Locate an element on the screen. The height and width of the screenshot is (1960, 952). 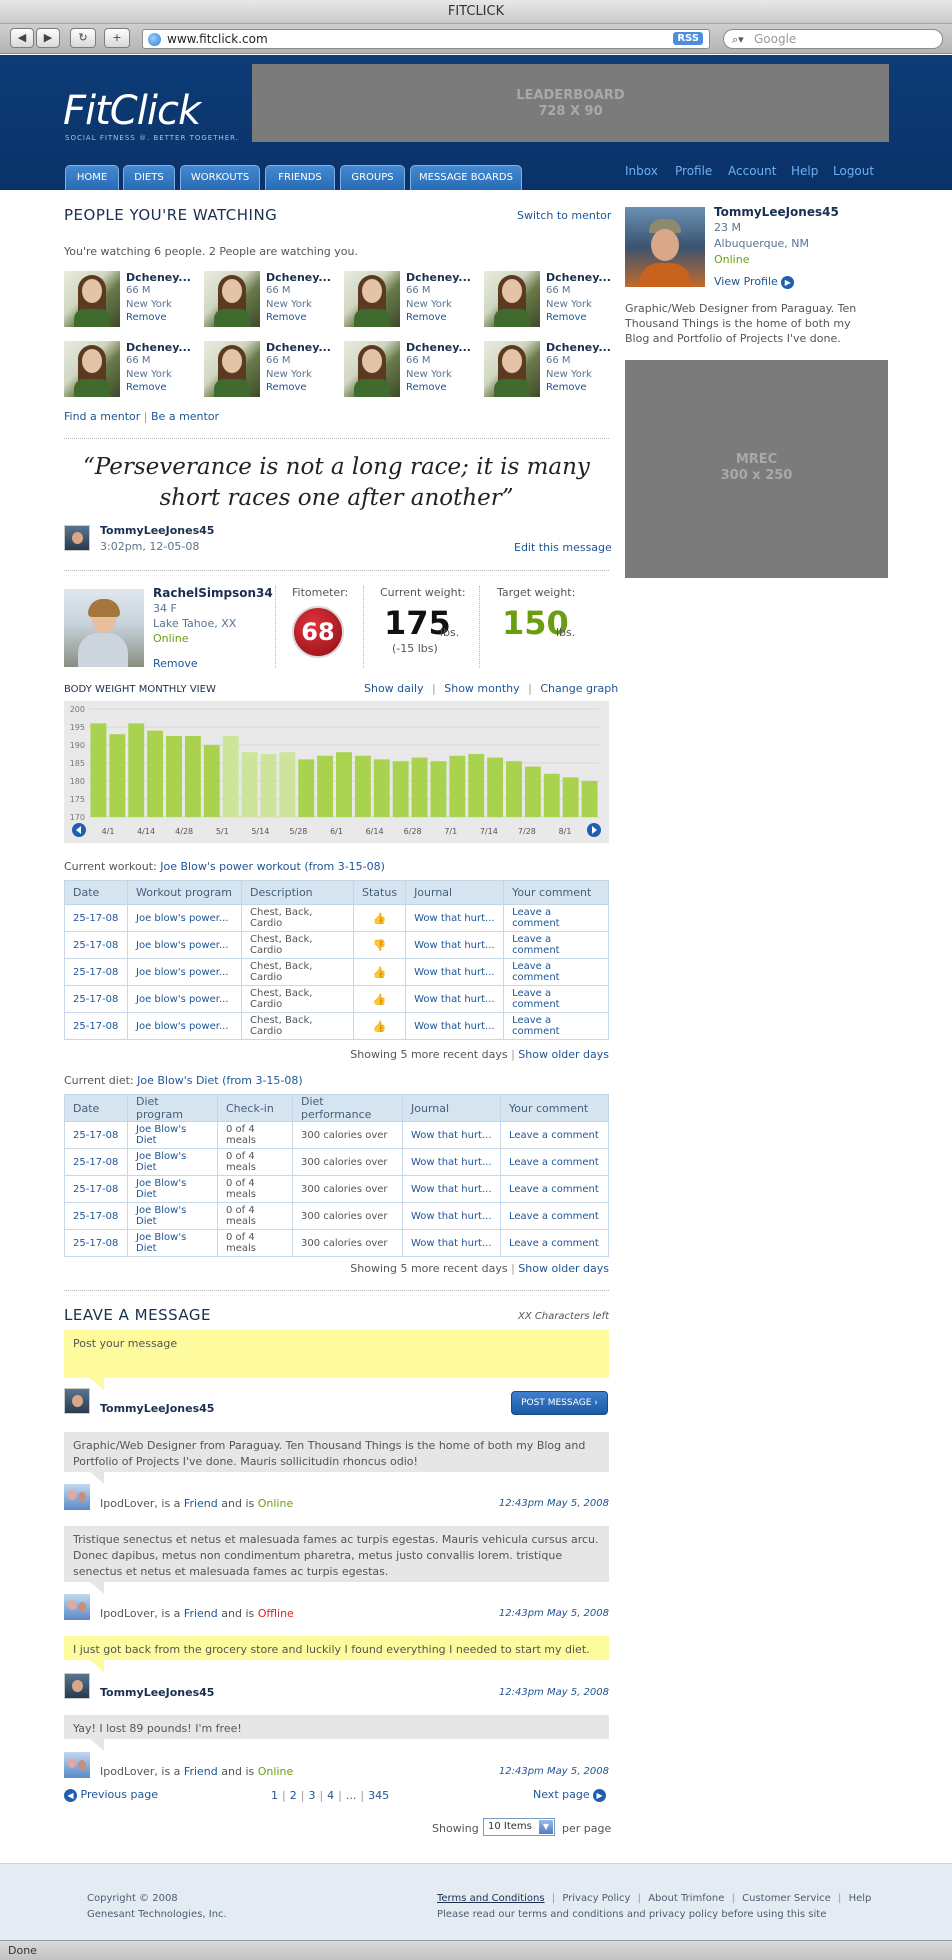
page-number-link: 2 is located at coordinates (293, 1795).